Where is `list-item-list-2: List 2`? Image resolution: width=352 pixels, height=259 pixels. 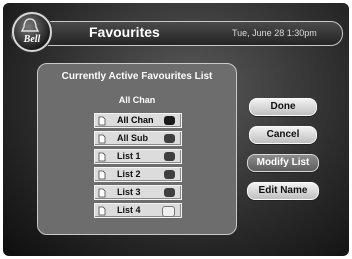
list-item-list-2: List 2 is located at coordinates (138, 174).